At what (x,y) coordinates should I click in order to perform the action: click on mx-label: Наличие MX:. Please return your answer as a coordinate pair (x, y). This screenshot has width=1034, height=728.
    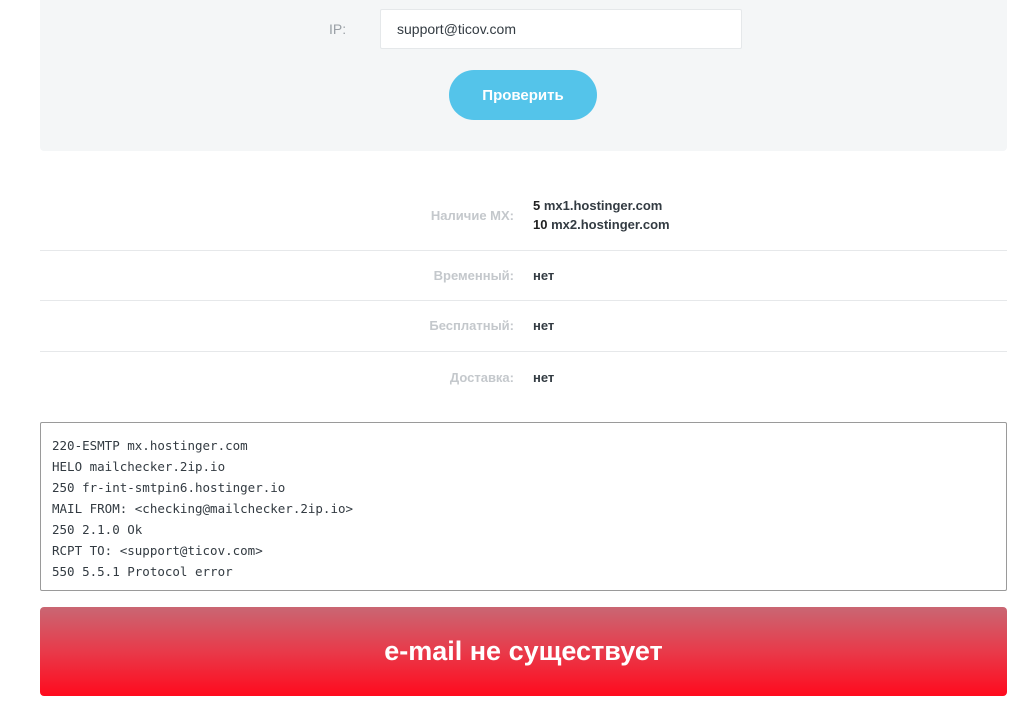
    Looking at the image, I should click on (472, 215).